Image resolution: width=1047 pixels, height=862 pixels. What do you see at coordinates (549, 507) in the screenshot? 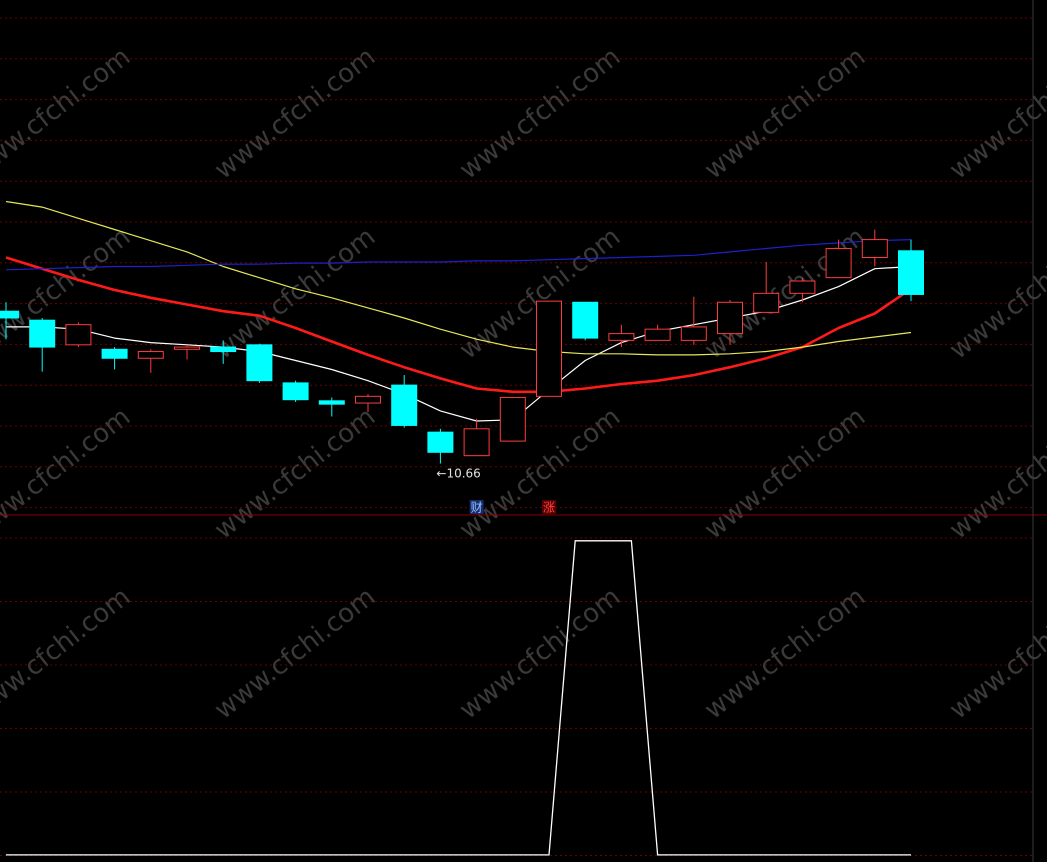
I see `zhang-badge-label: 涨` at bounding box center [549, 507].